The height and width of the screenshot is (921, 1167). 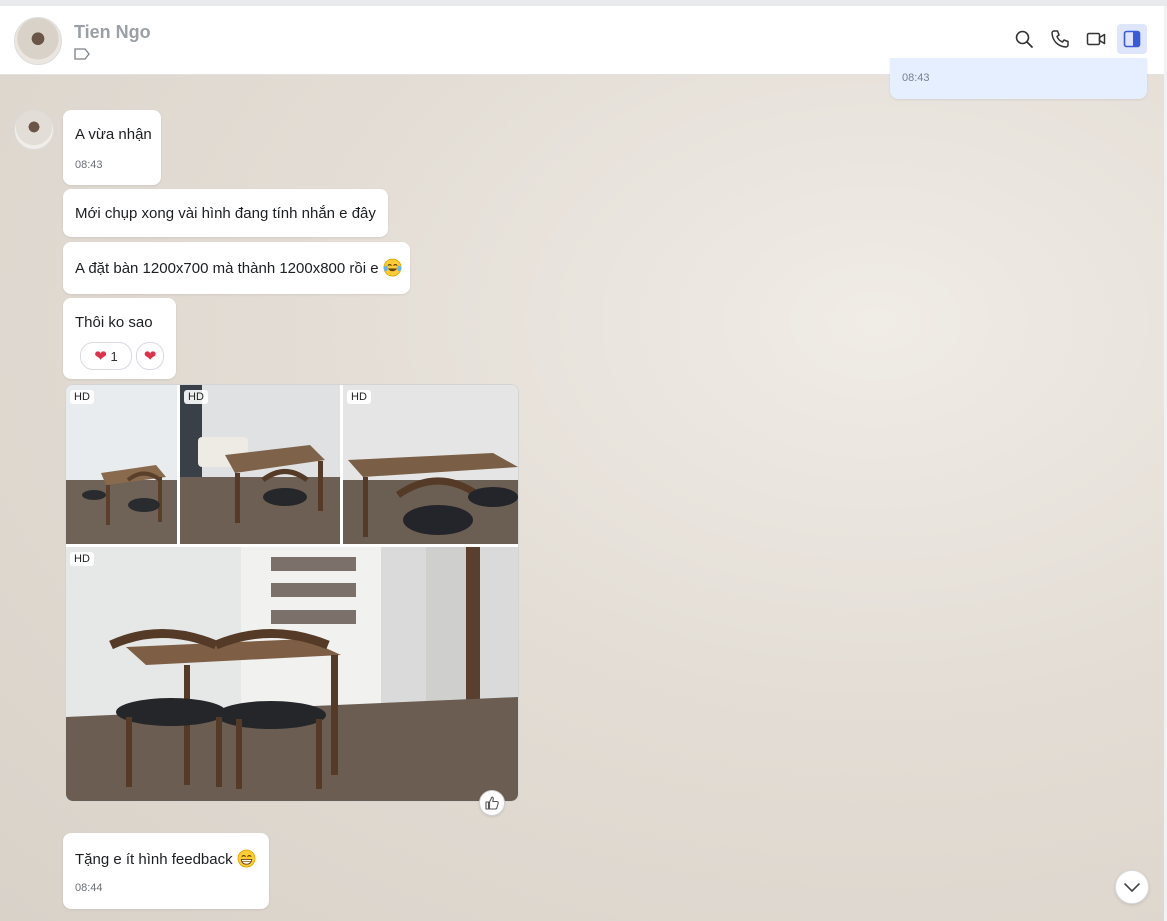 What do you see at coordinates (114, 322) in the screenshot?
I see `message-text: Thôi ko sao` at bounding box center [114, 322].